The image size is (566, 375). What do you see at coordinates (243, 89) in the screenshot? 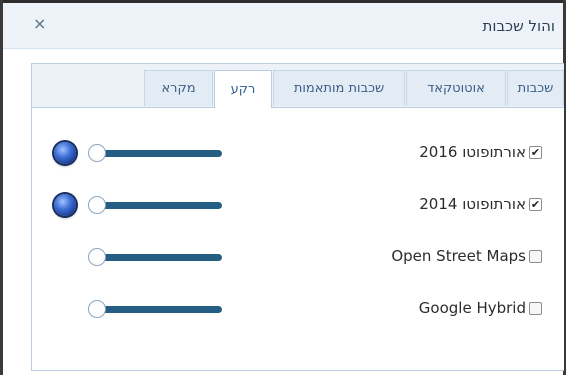
I see `tab-background: רקע` at bounding box center [243, 89].